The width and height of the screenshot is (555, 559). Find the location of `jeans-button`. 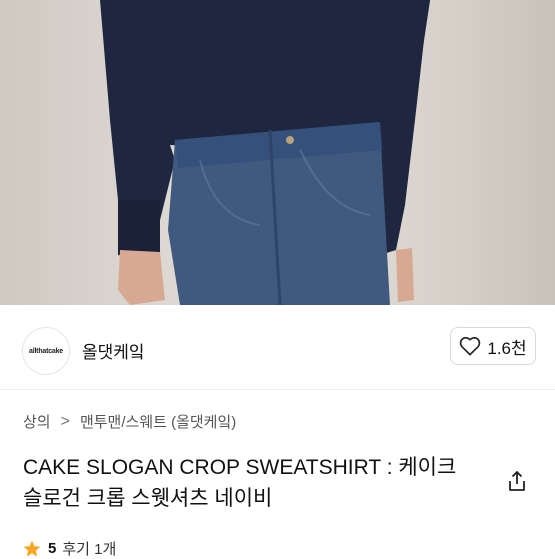

jeans-button is located at coordinates (290, 140).